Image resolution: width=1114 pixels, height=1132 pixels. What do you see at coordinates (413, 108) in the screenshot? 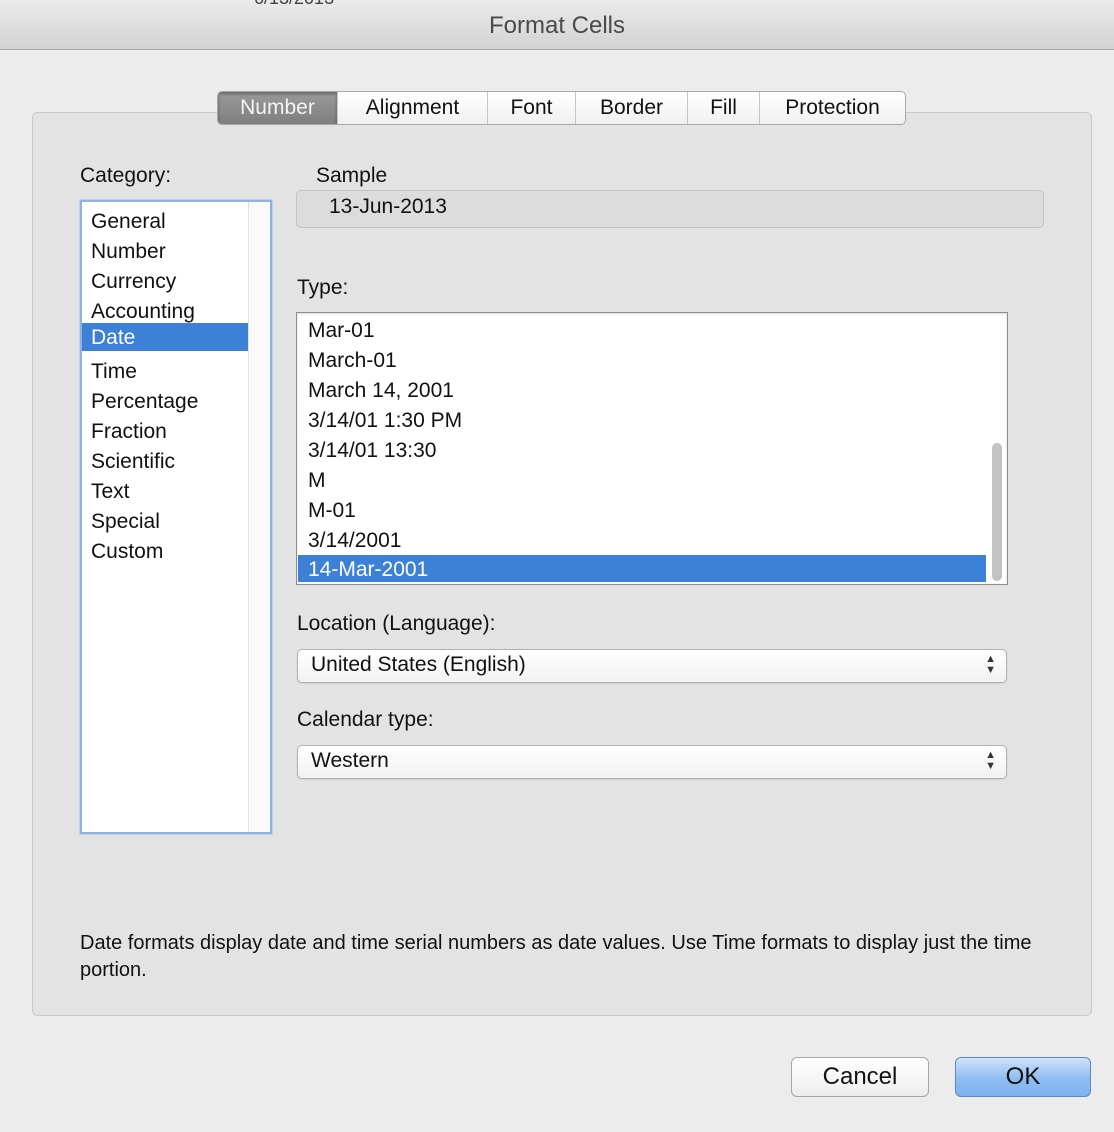
I see `tab-alignment: Alignment` at bounding box center [413, 108].